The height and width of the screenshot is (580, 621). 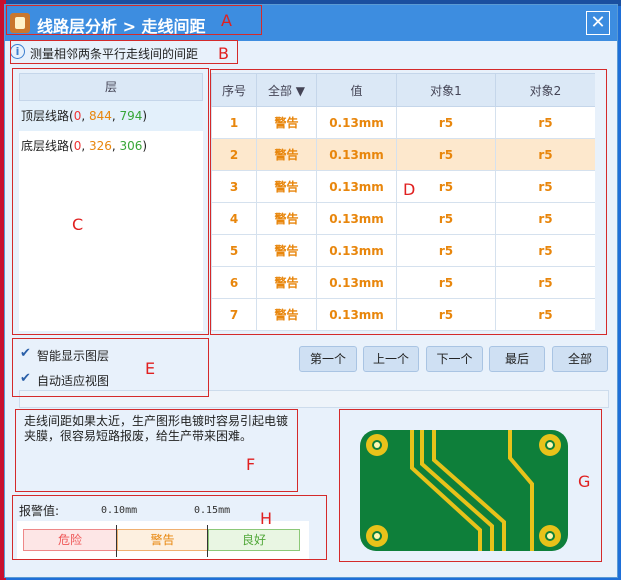 What do you see at coordinates (391, 359) in the screenshot?
I see `prev-button: 上一个` at bounding box center [391, 359].